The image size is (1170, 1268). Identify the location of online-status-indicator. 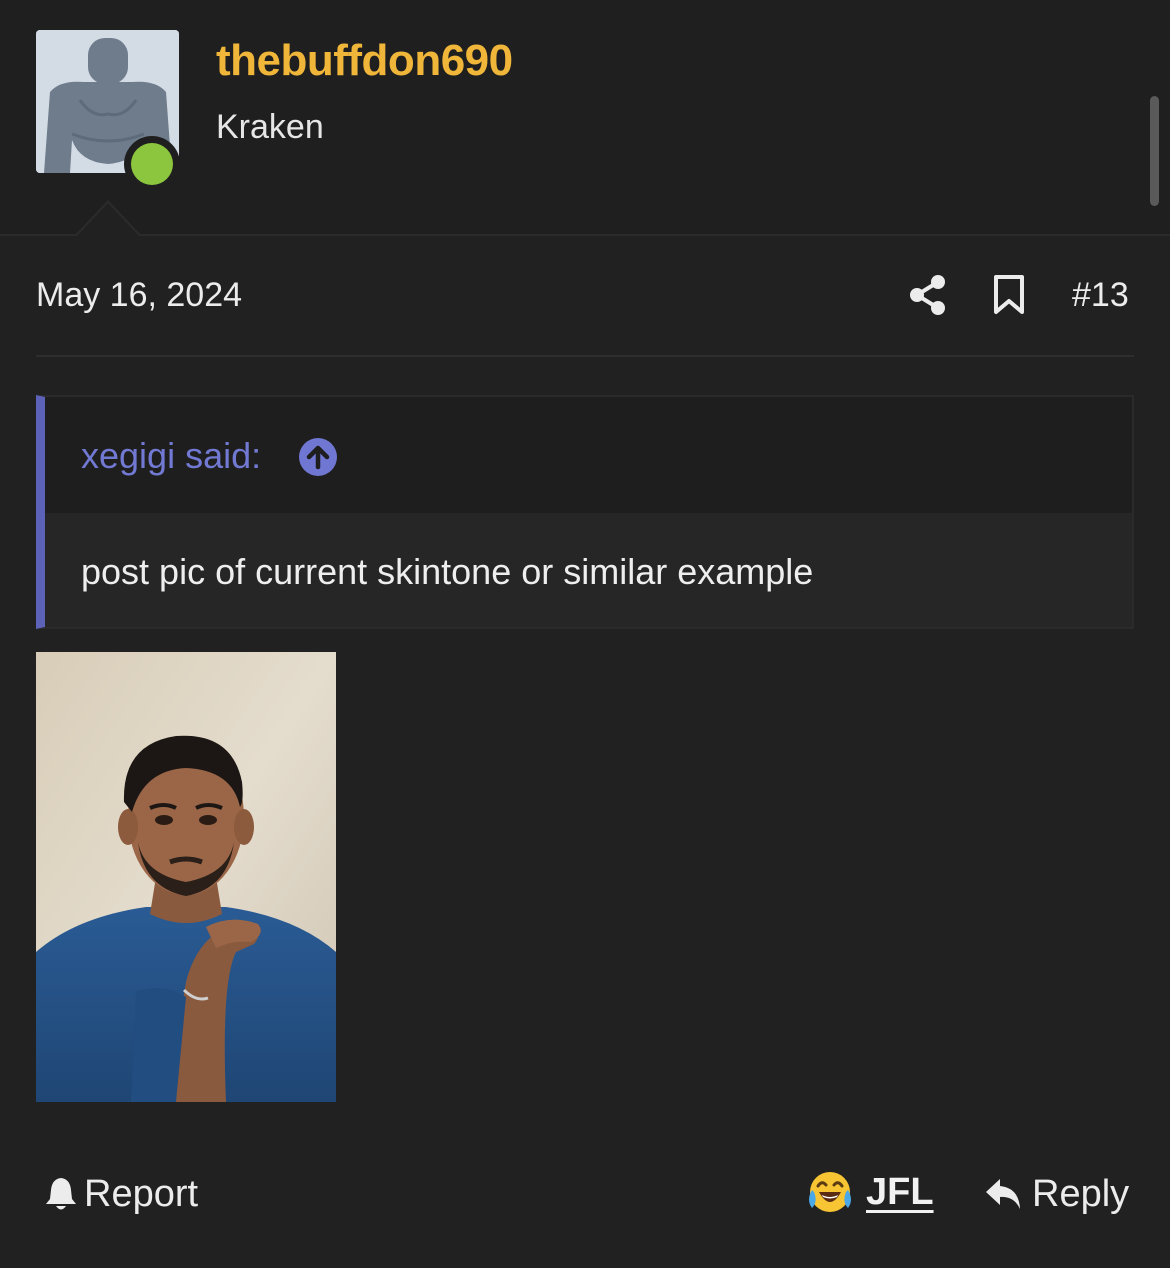
(152, 164).